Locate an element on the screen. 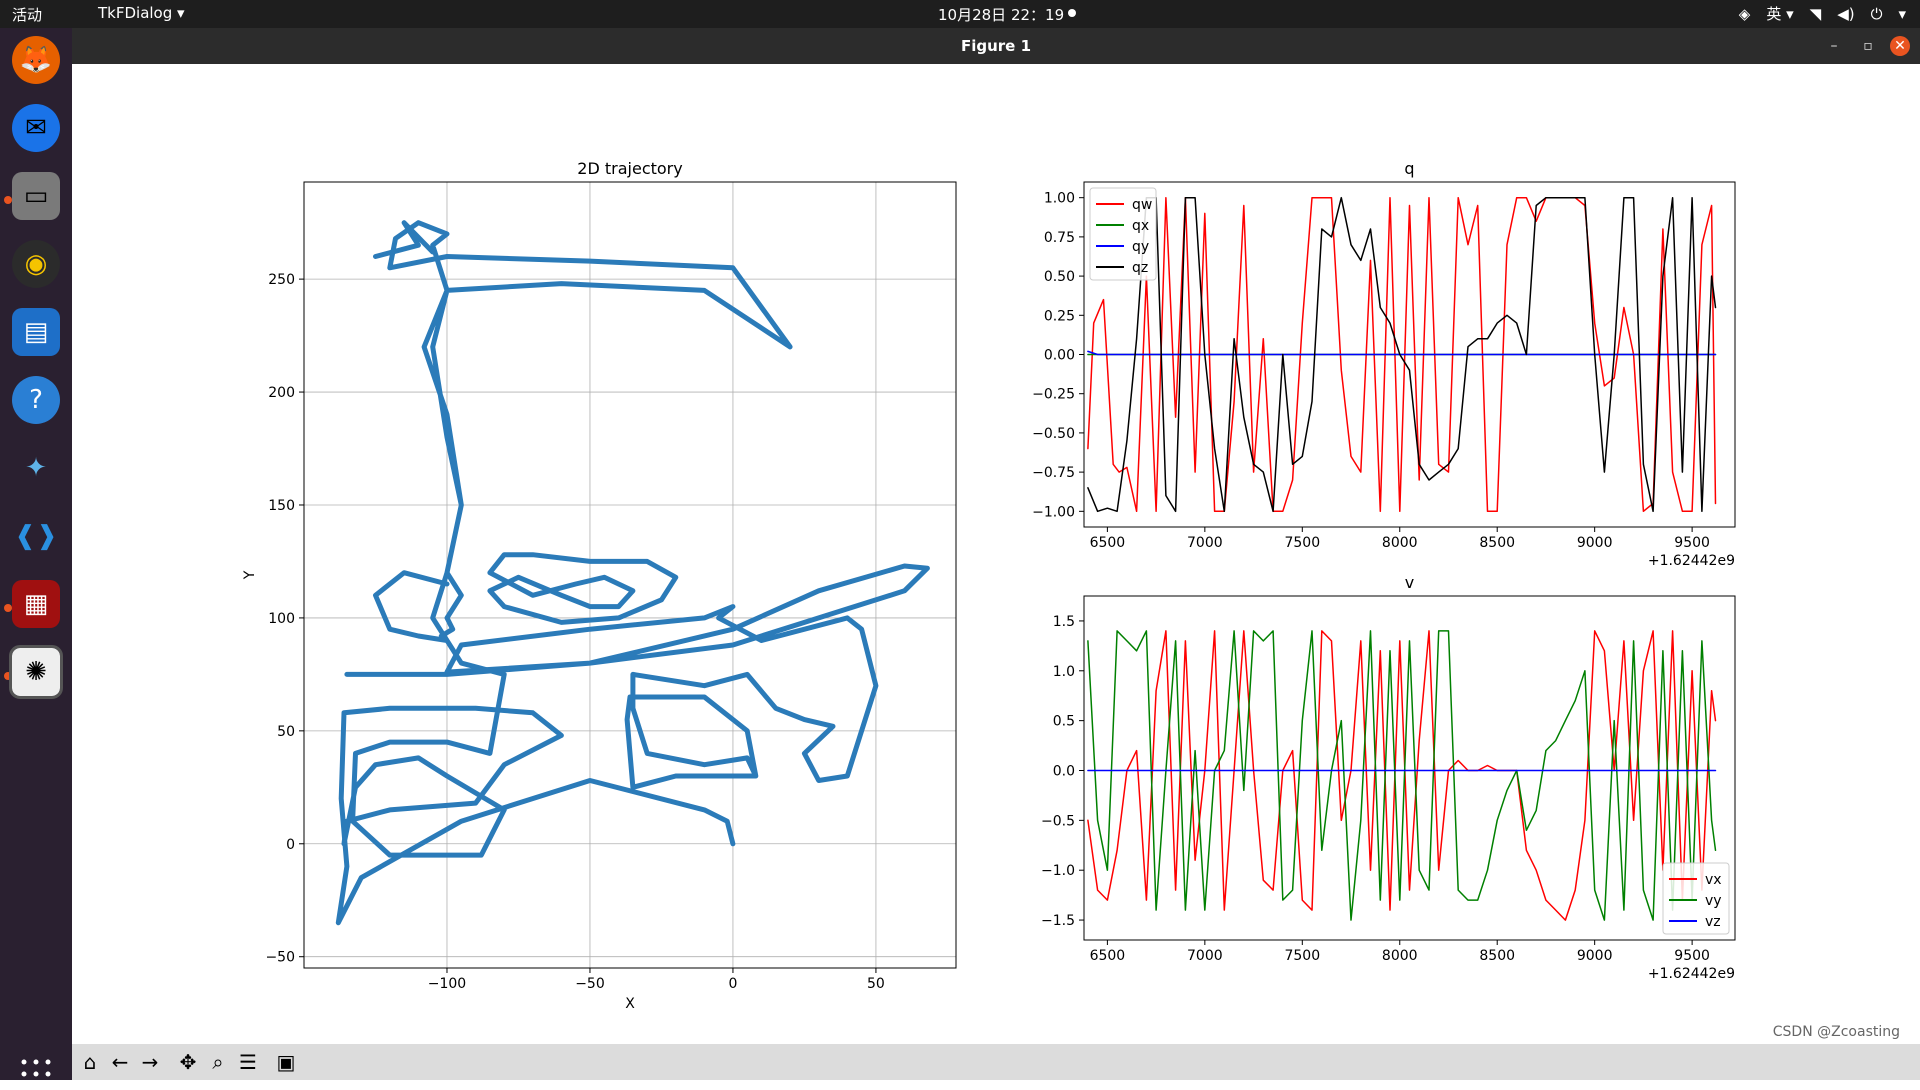 The height and width of the screenshot is (1090, 1920). input-method: 英 ▾ is located at coordinates (1779, 13).